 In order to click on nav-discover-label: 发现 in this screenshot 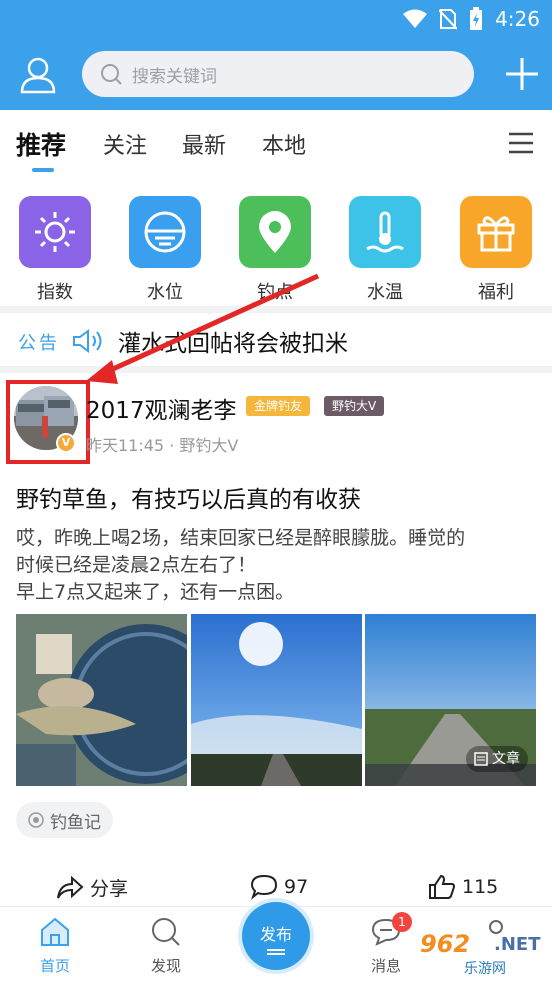, I will do `click(165, 966)`.